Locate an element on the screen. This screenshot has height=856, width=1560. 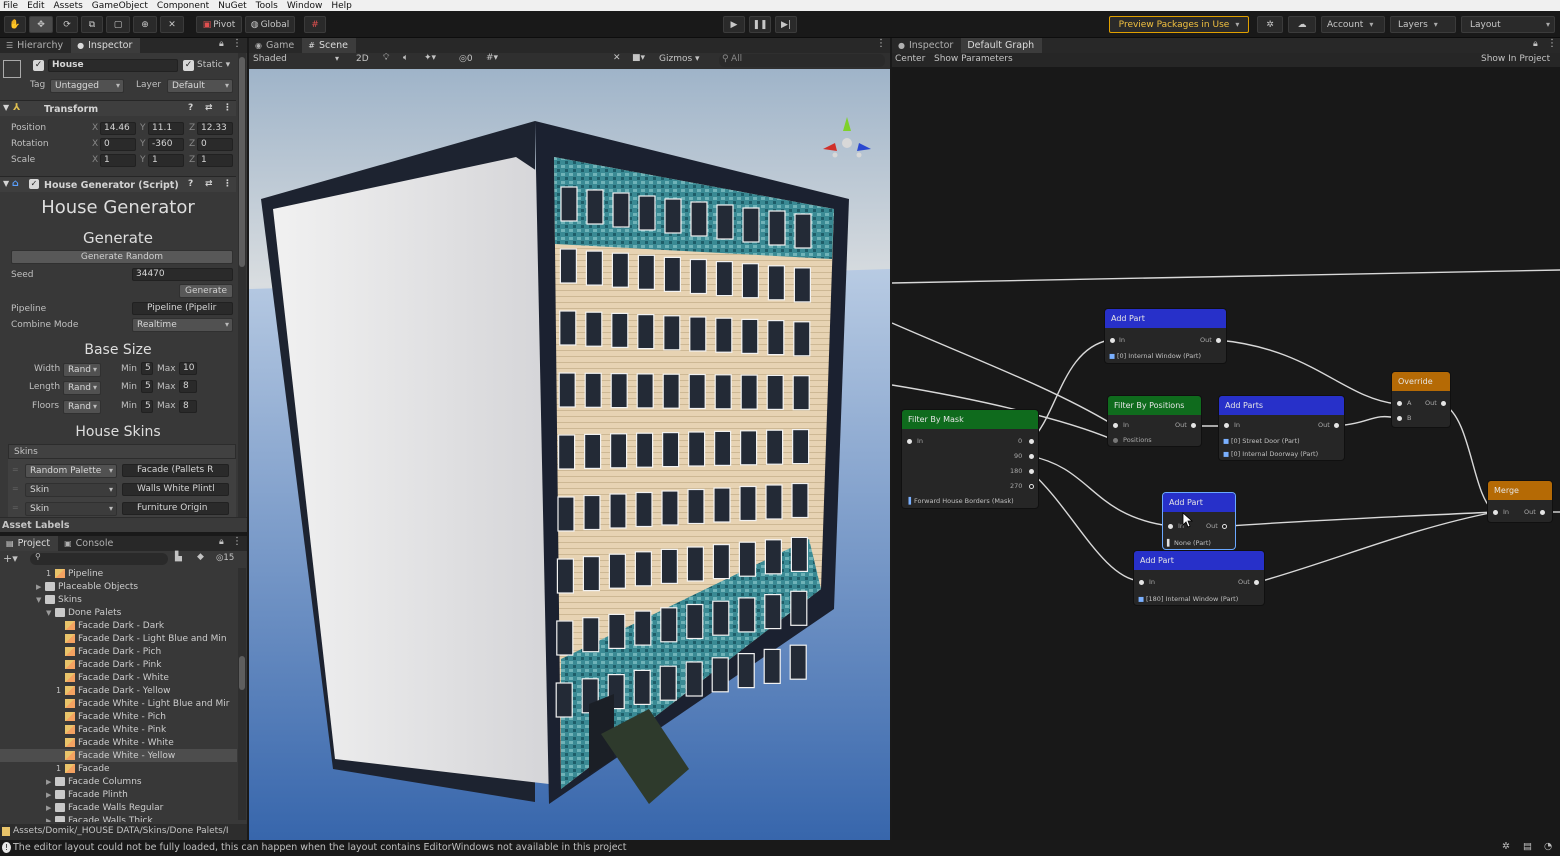
camera-icon: ■▾ is located at coordinates (638, 58).